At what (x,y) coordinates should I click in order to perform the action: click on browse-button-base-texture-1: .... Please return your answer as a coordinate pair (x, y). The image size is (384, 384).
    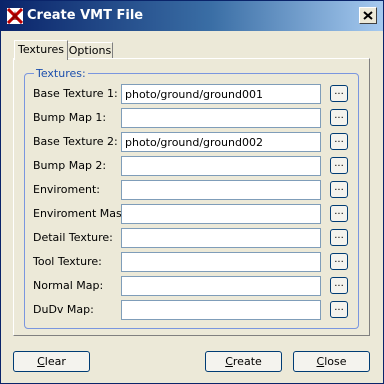
    Looking at the image, I should click on (339, 93).